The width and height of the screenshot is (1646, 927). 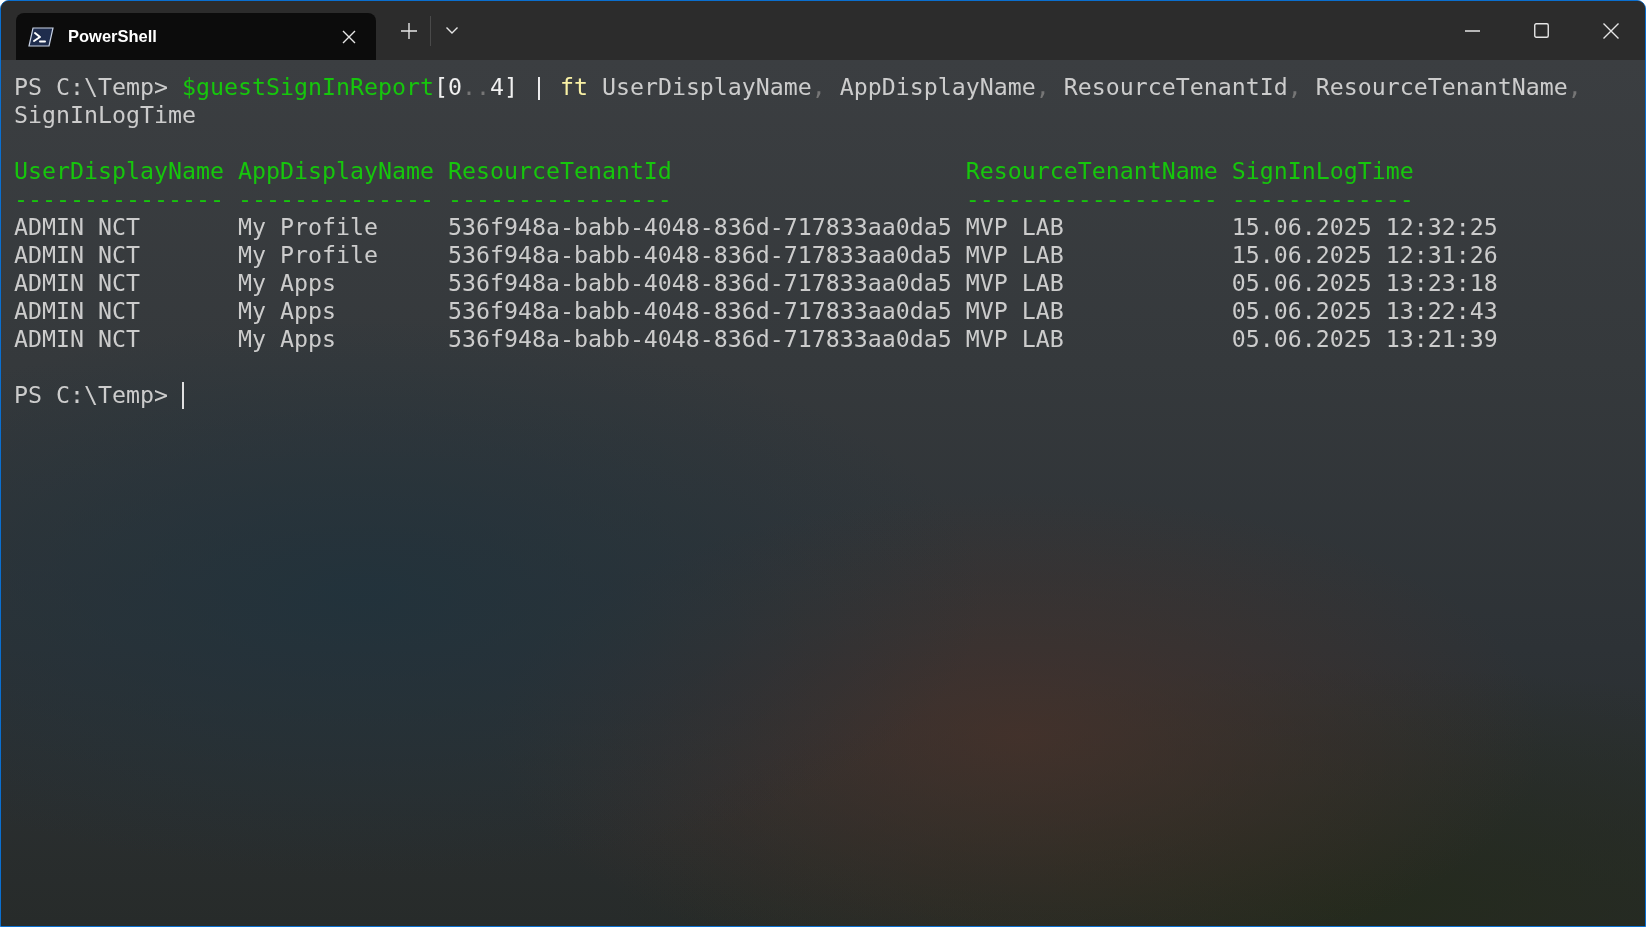 What do you see at coordinates (1175, 87) in the screenshot?
I see `argument-text: ResourceTenantId` at bounding box center [1175, 87].